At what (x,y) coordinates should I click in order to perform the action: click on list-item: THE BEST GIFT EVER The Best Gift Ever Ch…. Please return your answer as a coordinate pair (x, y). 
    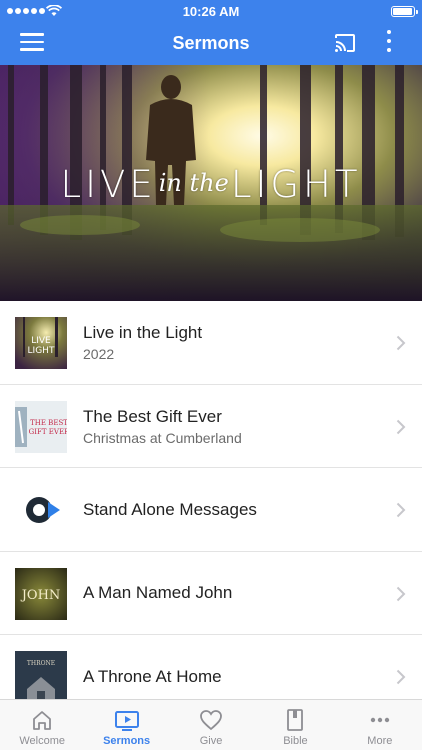
    Looking at the image, I should click on (211, 426).